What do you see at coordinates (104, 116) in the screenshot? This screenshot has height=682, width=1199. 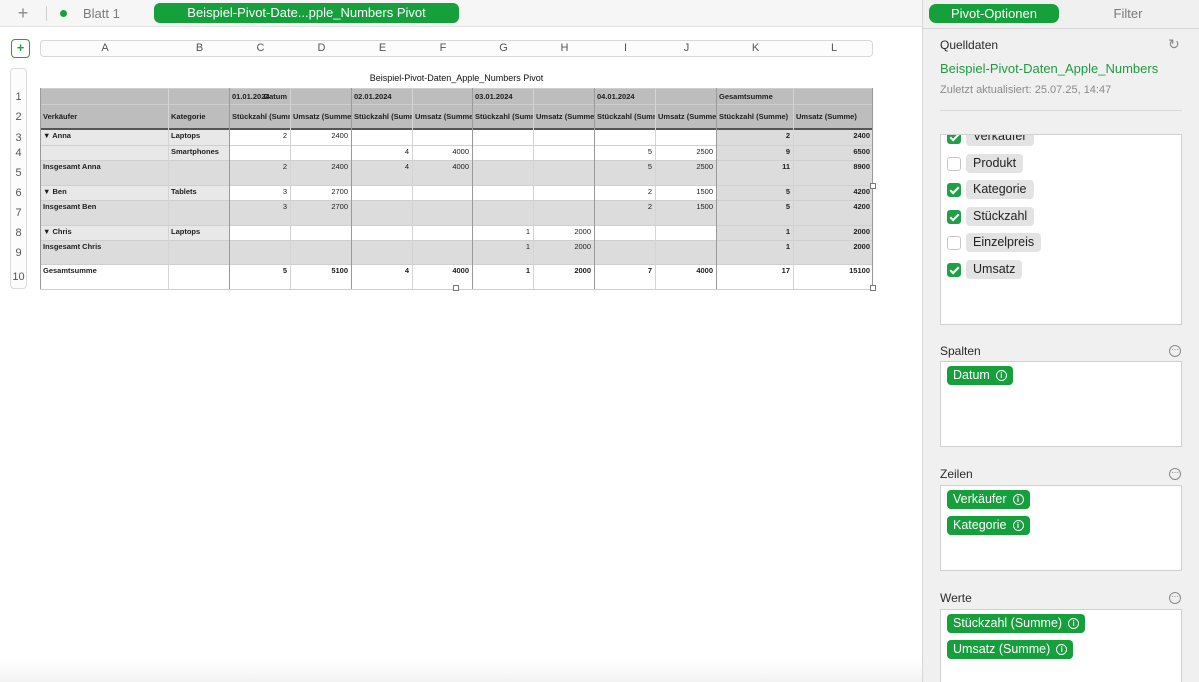 I see `pivot-cell: Verkäufer` at bounding box center [104, 116].